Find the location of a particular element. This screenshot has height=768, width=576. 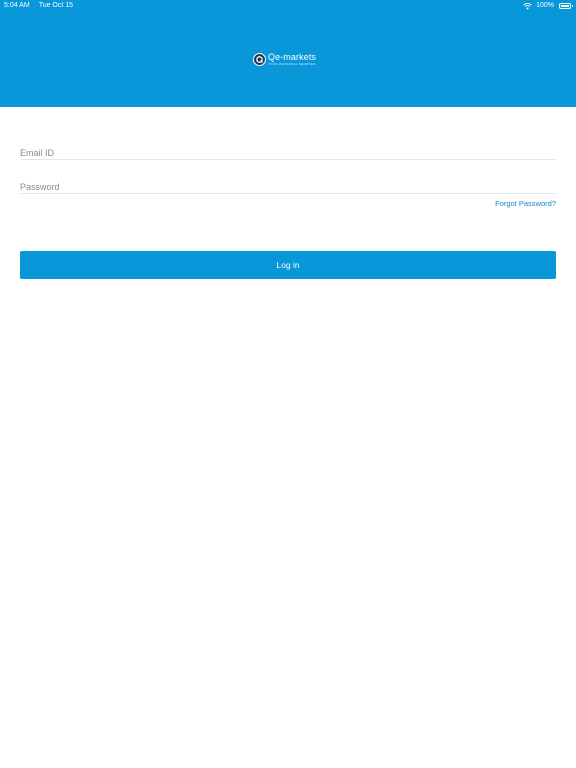

login-button: Log in is located at coordinates (288, 265).